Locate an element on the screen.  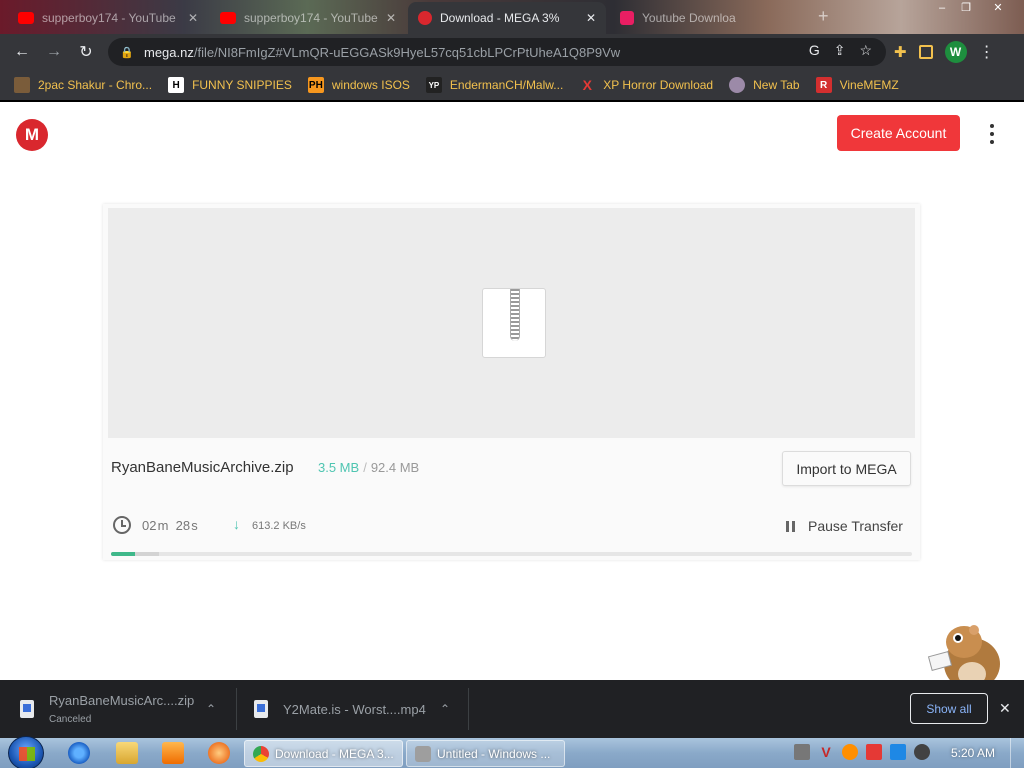
file-explorer-icon is located at coordinates (127, 753).